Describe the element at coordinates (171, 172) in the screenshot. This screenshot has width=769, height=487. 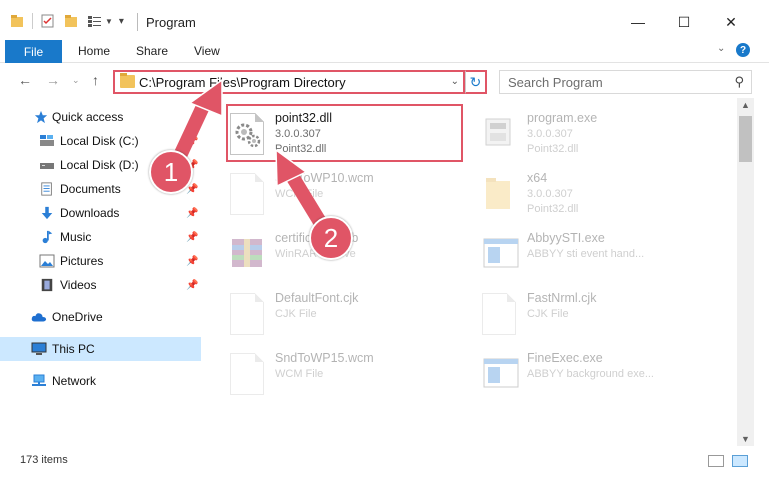
I see `step-badge-1: 1` at that location.